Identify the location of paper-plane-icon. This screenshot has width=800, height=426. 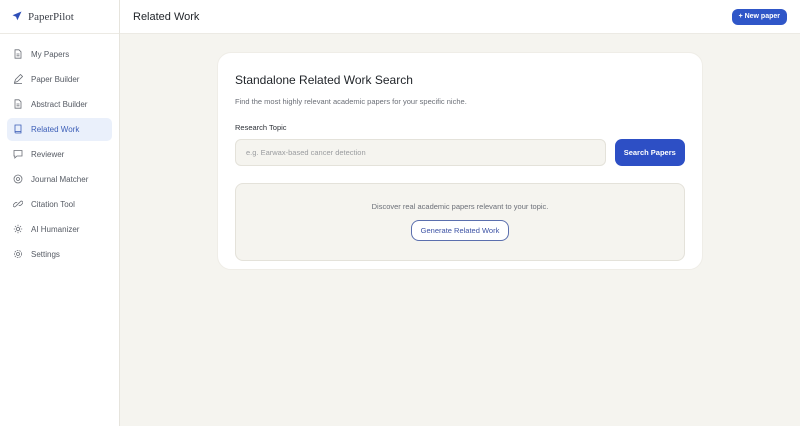
(17, 17).